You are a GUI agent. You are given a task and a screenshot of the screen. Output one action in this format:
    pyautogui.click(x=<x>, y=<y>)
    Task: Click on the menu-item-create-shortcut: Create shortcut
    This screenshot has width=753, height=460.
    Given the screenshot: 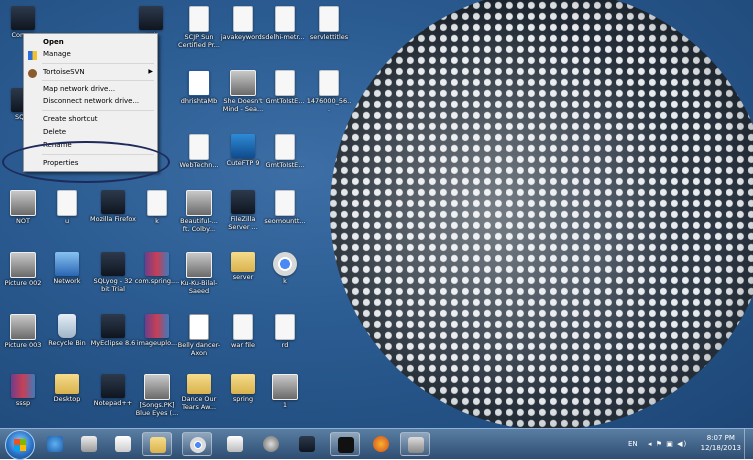 What is the action you would take?
    pyautogui.click(x=70, y=119)
    